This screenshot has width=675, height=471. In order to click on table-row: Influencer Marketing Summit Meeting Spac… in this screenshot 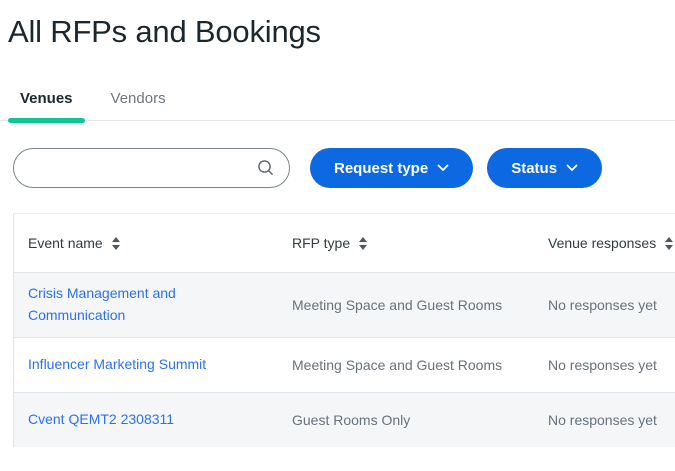, I will do `click(344, 364)`.